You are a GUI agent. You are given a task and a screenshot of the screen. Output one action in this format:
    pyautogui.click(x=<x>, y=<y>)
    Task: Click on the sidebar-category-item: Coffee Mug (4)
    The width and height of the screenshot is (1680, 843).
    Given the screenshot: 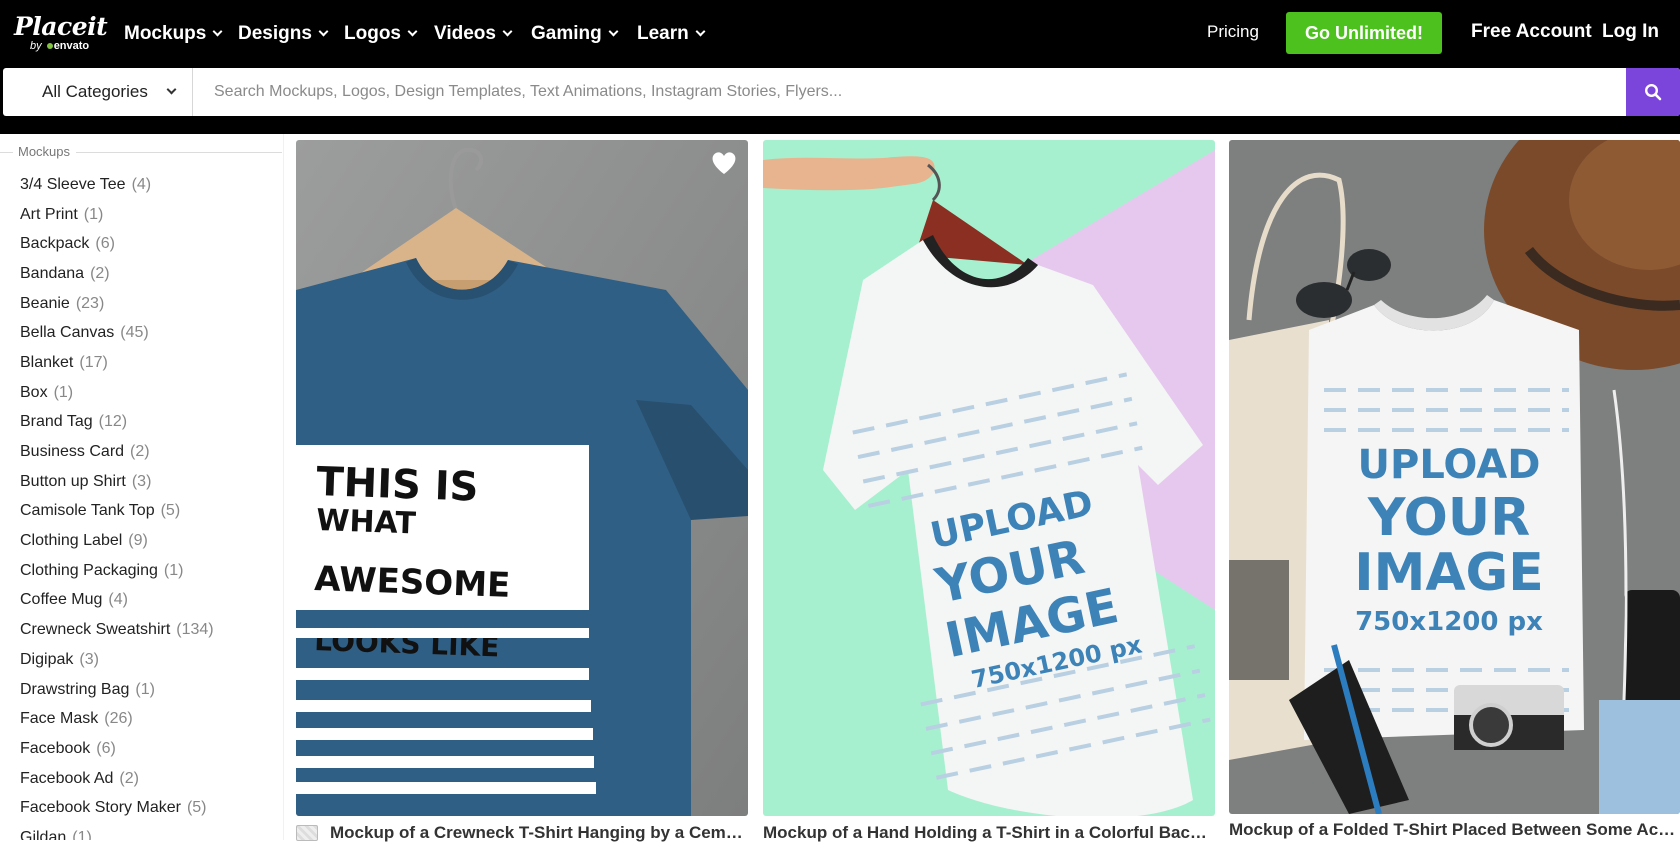 What is the action you would take?
    pyautogui.click(x=117, y=601)
    